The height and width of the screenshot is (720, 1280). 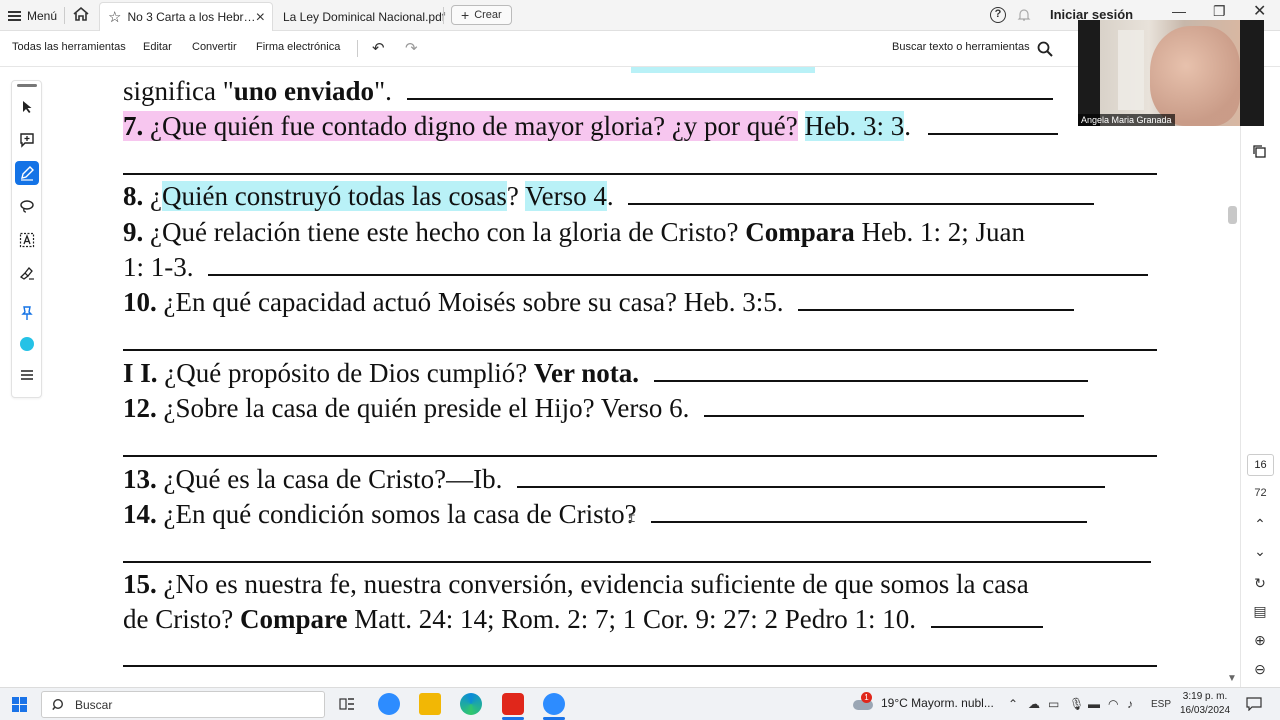 I want to click on sign-tool, so click(x=27, y=273).